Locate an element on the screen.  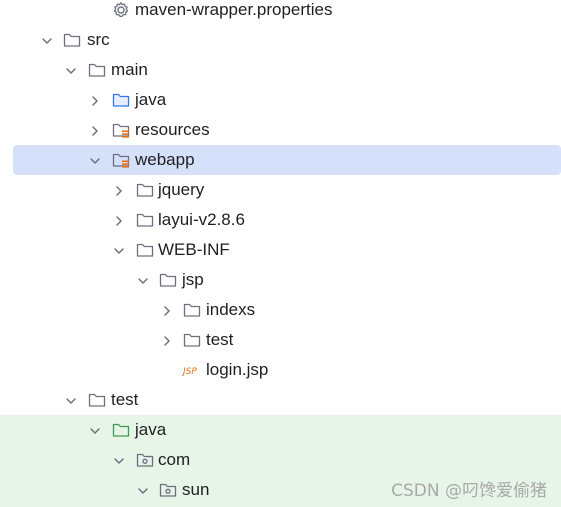
jsp-file-icon: JSP is located at coordinates (192, 370).